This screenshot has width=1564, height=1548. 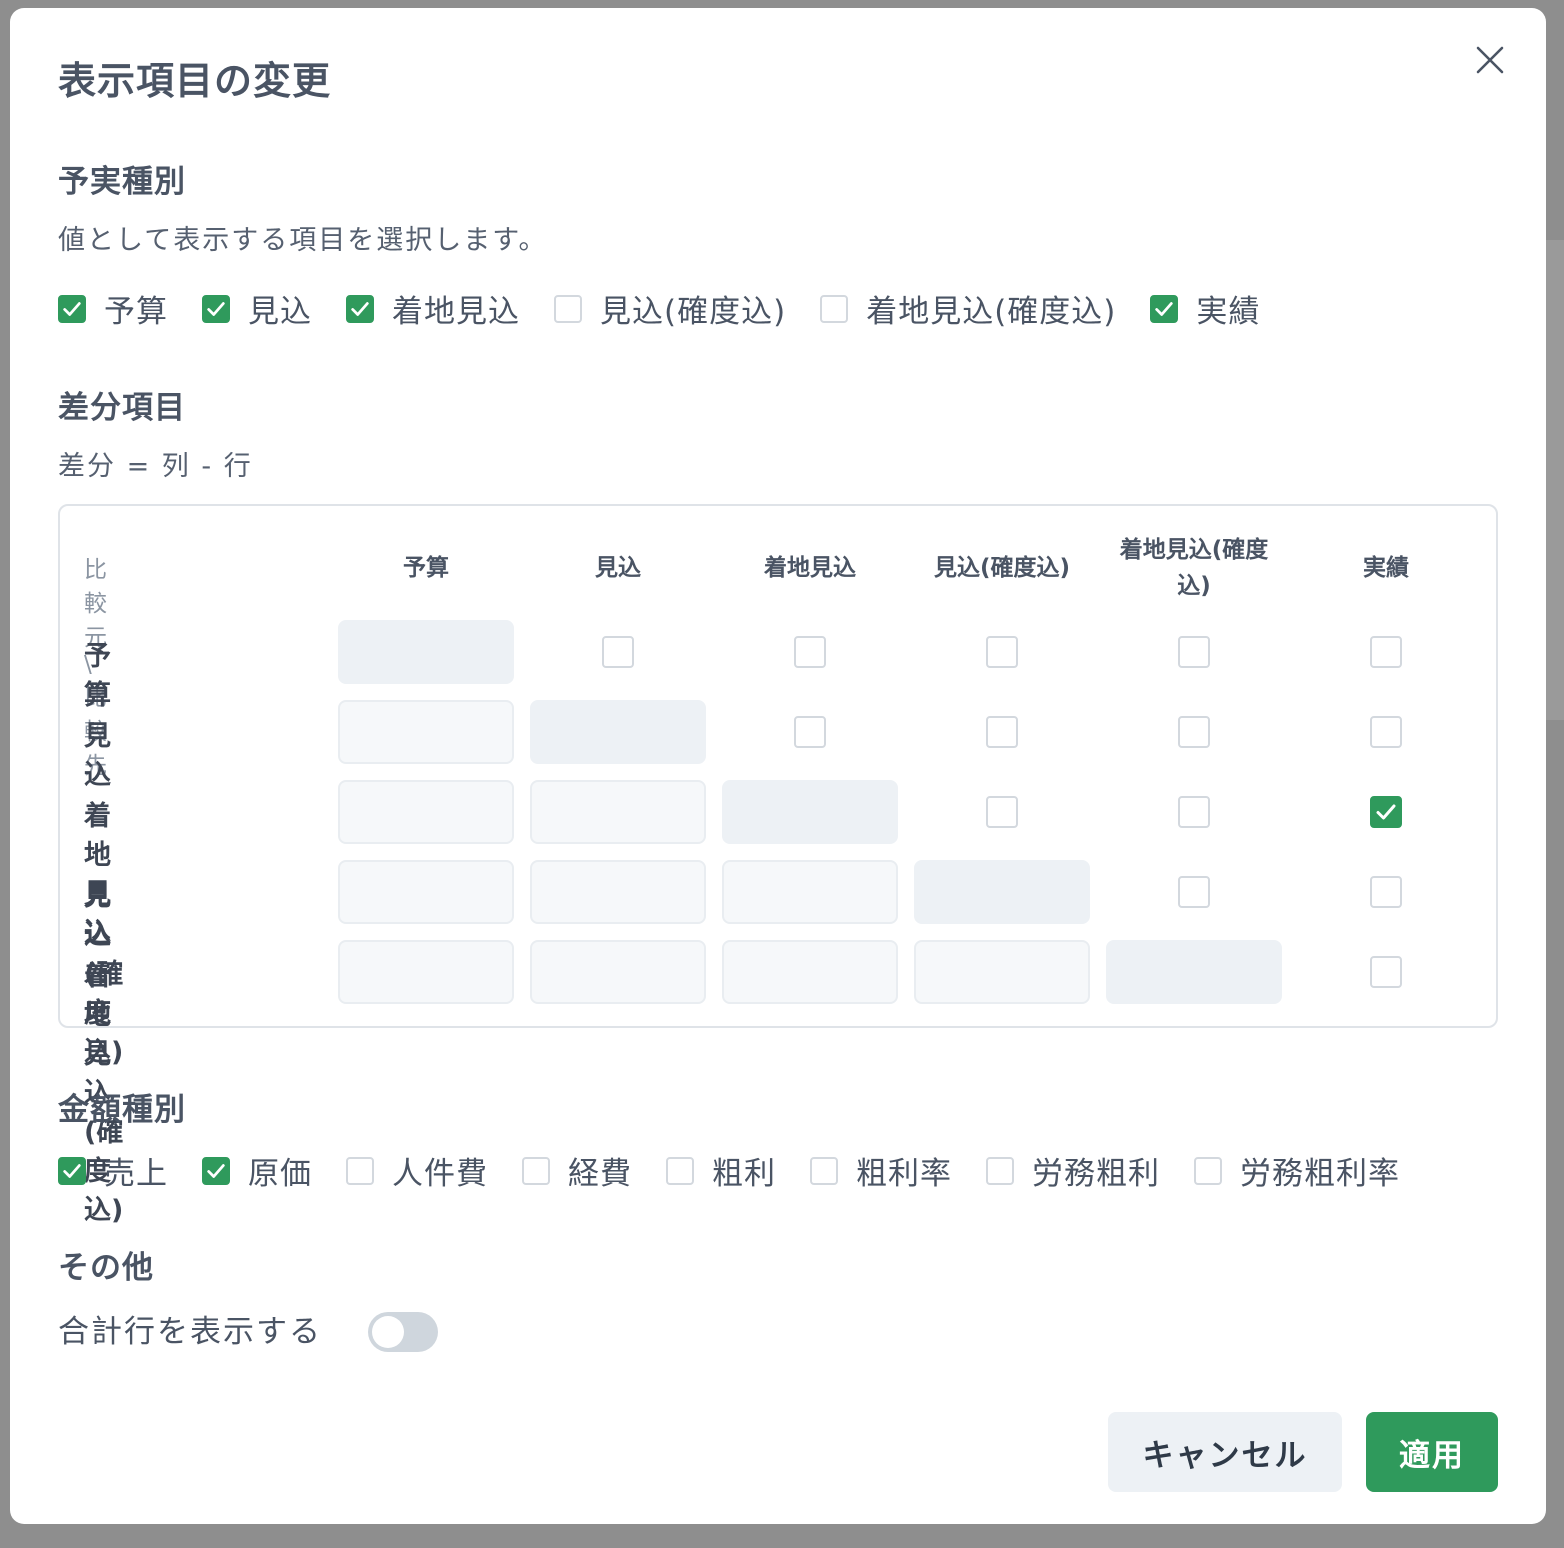 I want to click on amount-type-option: 労務粗利率, so click(x=1297, y=1170).